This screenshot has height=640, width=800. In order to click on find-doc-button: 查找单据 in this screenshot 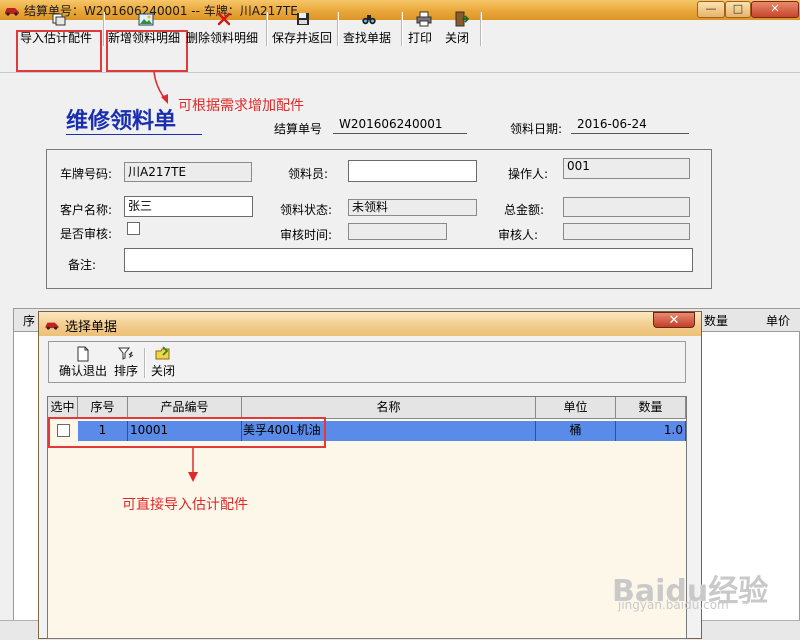, I will do `click(369, 29)`.